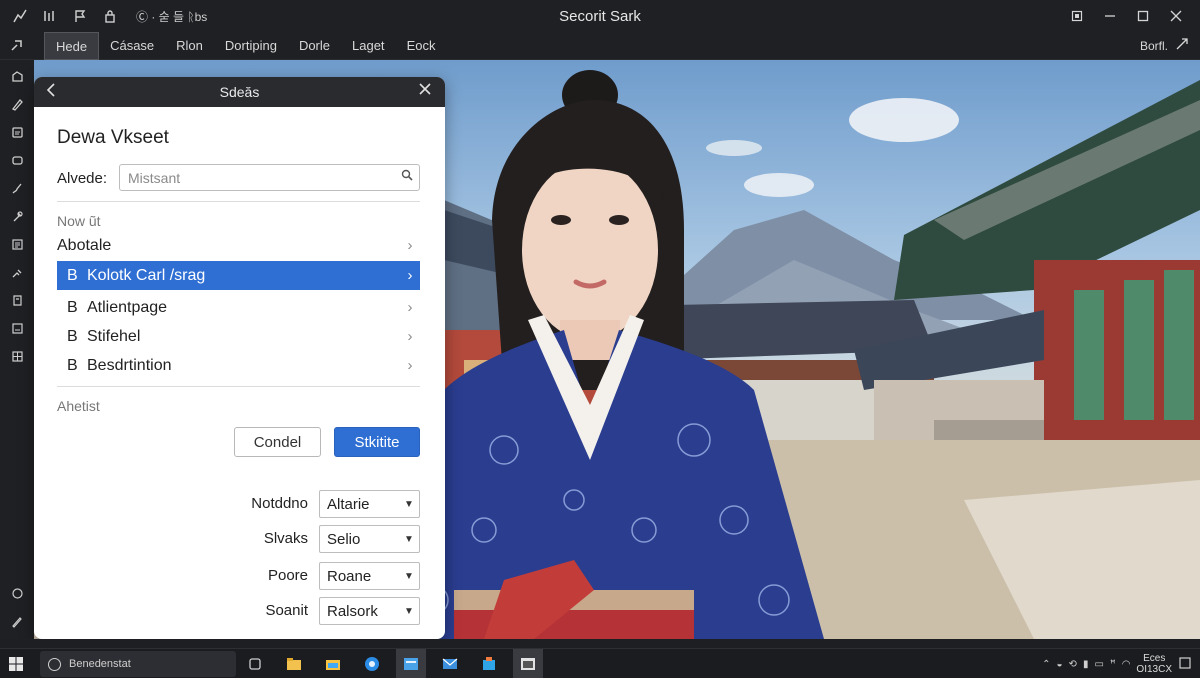 This screenshot has height=678, width=1200. What do you see at coordinates (1060, 664) in the screenshot?
I see `network-icon: ◒` at bounding box center [1060, 664].